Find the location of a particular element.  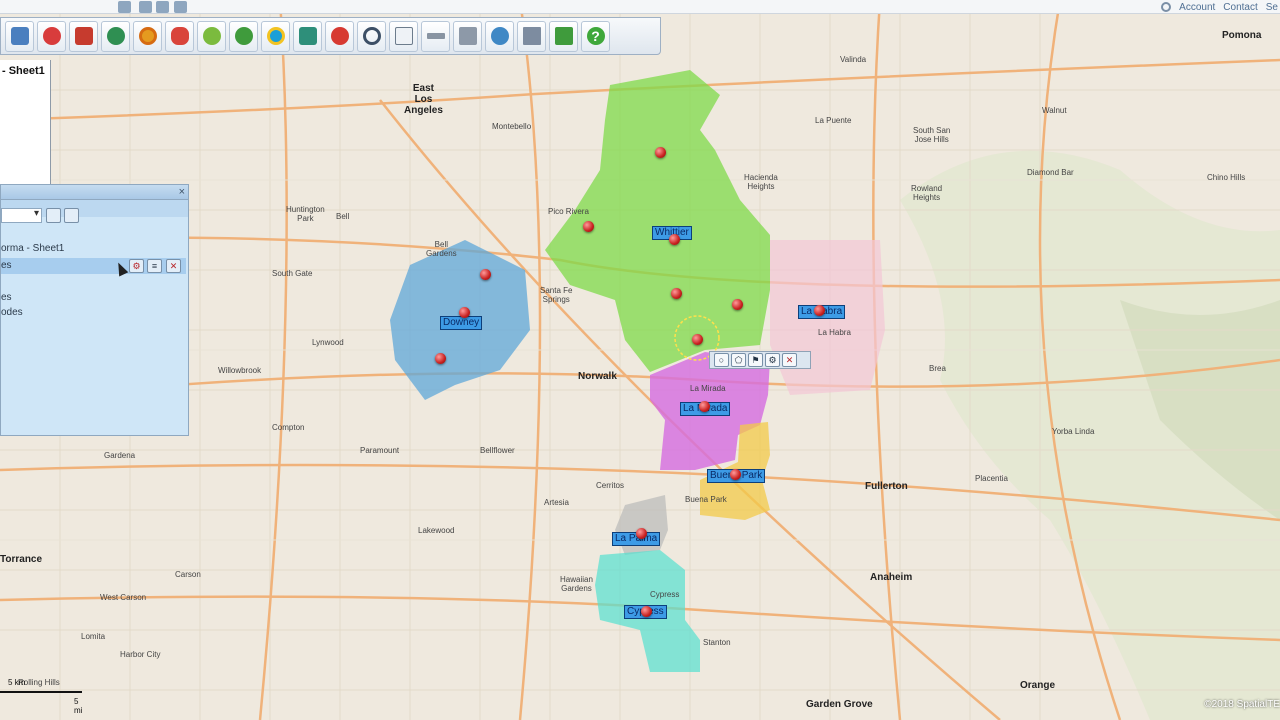

place-la-habra-small: La Habra is located at coordinates (834, 332).